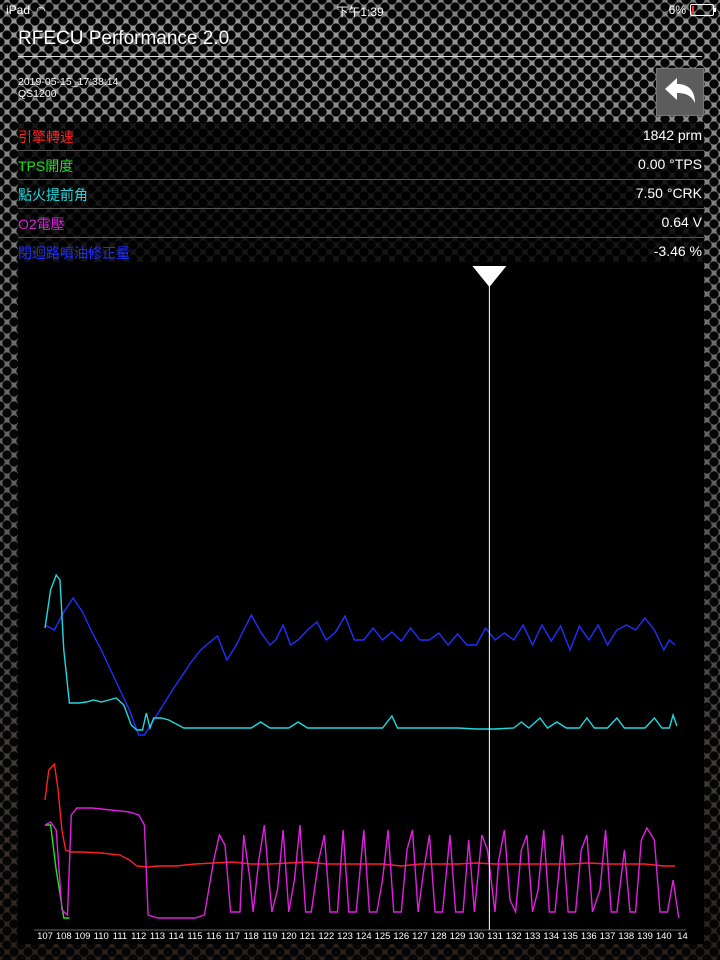 Image resolution: width=720 pixels, height=960 pixels. Describe the element at coordinates (213, 936) in the screenshot. I see `x-tick-label: 116` at that location.